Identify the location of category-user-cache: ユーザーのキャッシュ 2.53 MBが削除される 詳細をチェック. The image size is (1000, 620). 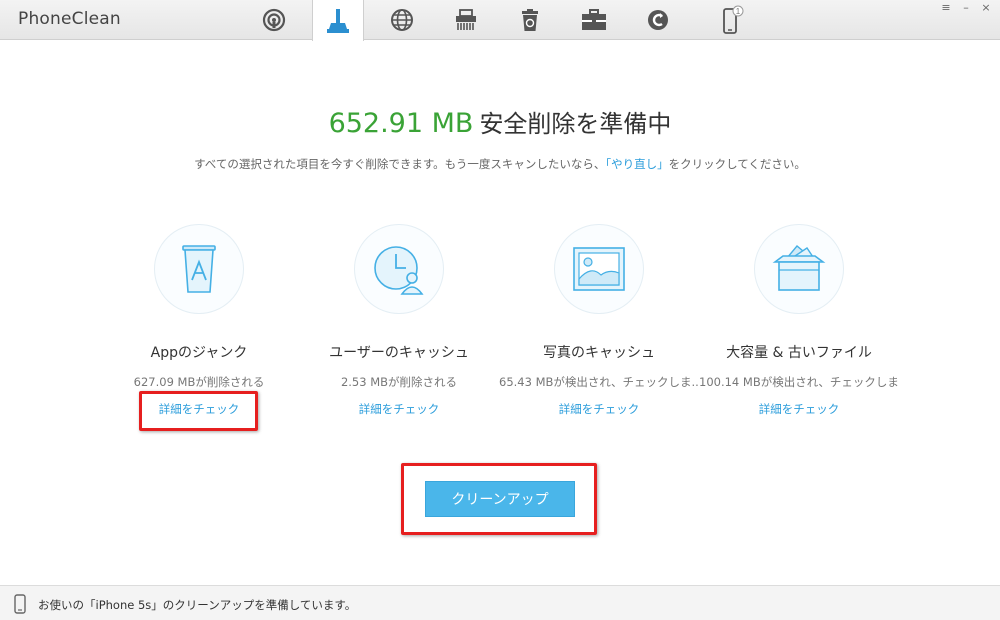
(399, 320).